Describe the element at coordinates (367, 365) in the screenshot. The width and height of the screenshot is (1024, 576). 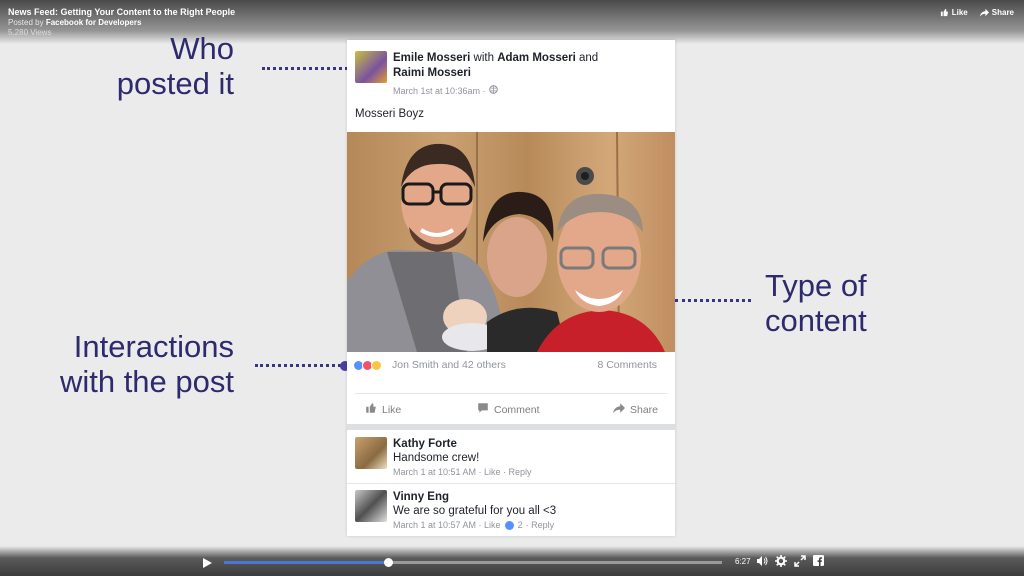
I see `reaction-icons` at that location.